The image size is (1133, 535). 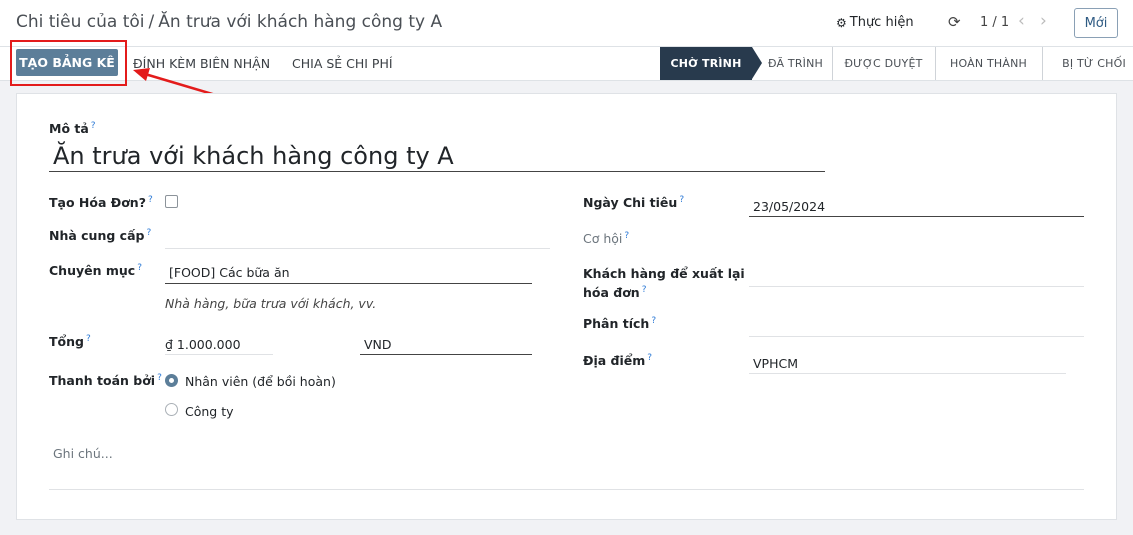 I want to click on location-input: VPHCM, so click(x=775, y=363).